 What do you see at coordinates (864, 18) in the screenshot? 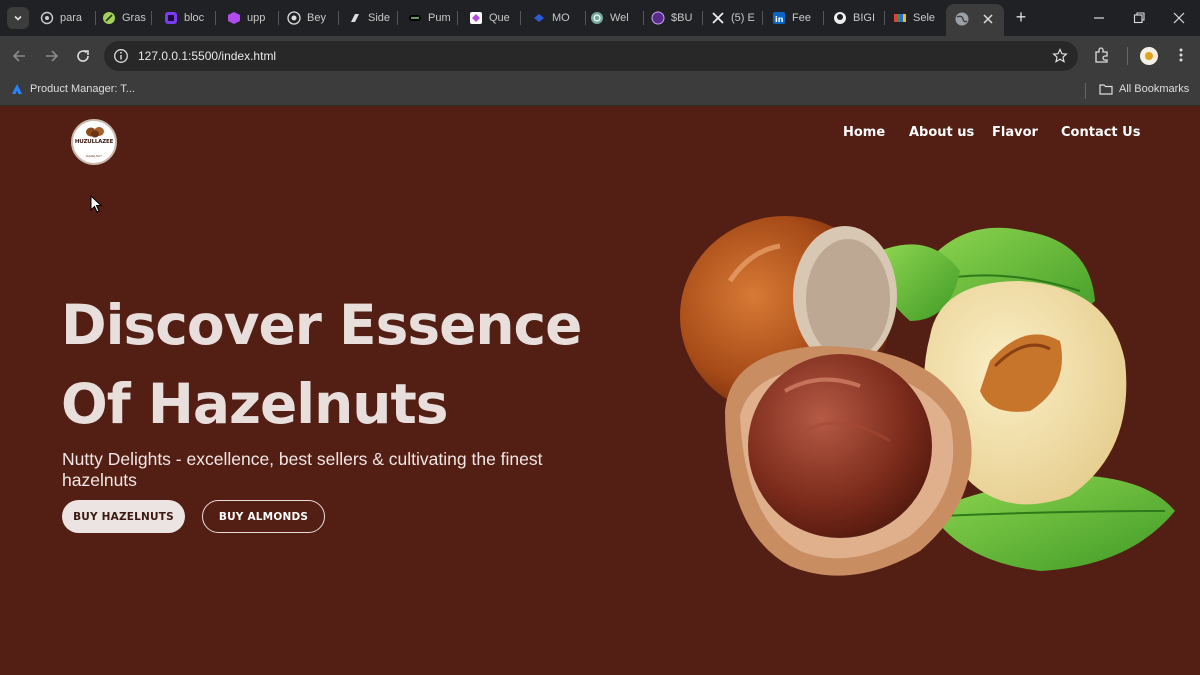
I see `tab-label: BIGI` at bounding box center [864, 18].